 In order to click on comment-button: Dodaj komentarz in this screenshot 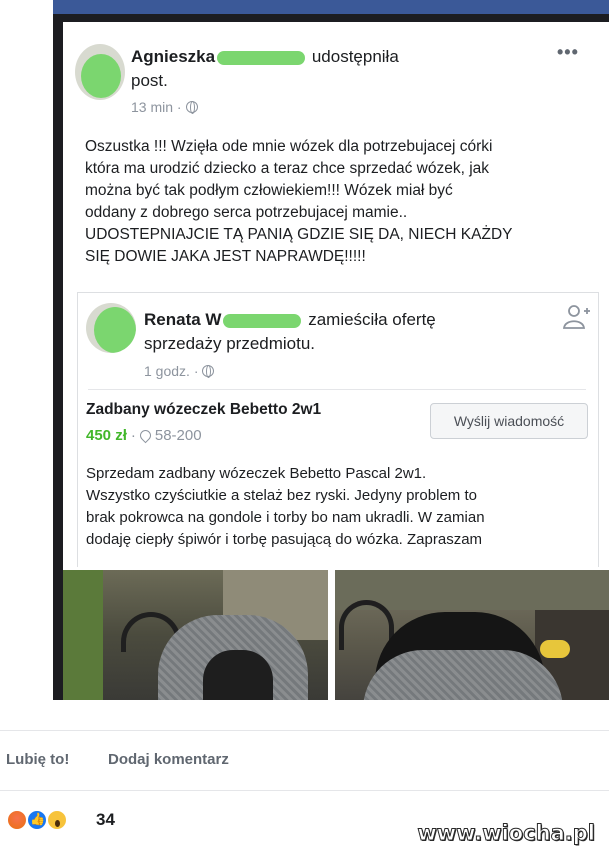, I will do `click(168, 759)`.